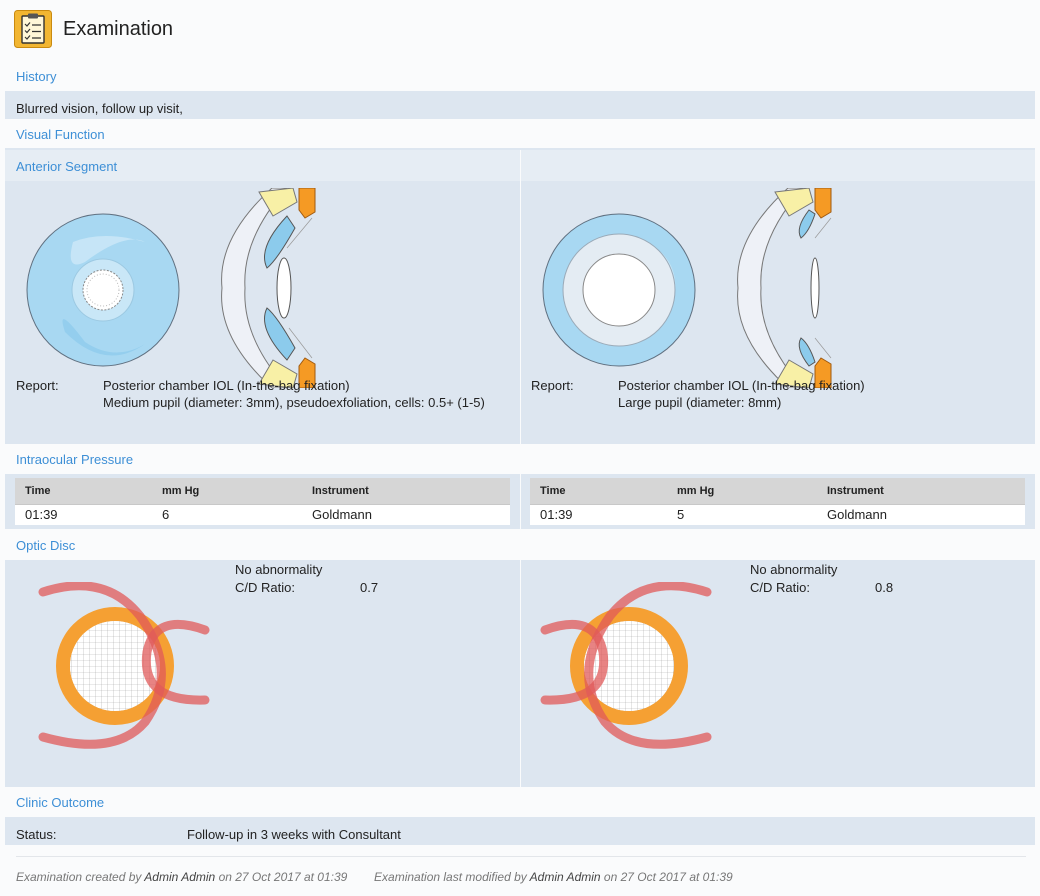  I want to click on header: Examination, so click(93, 29).